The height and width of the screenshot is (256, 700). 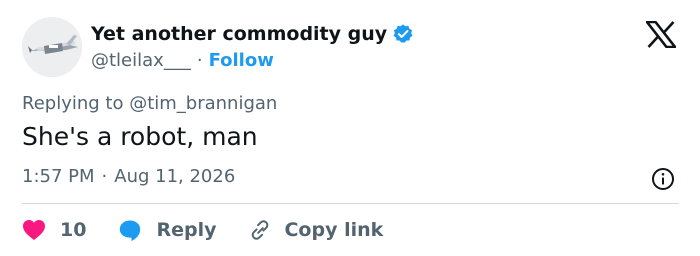 I want to click on replying-to-mention: @tim_brannigan, so click(x=203, y=103).